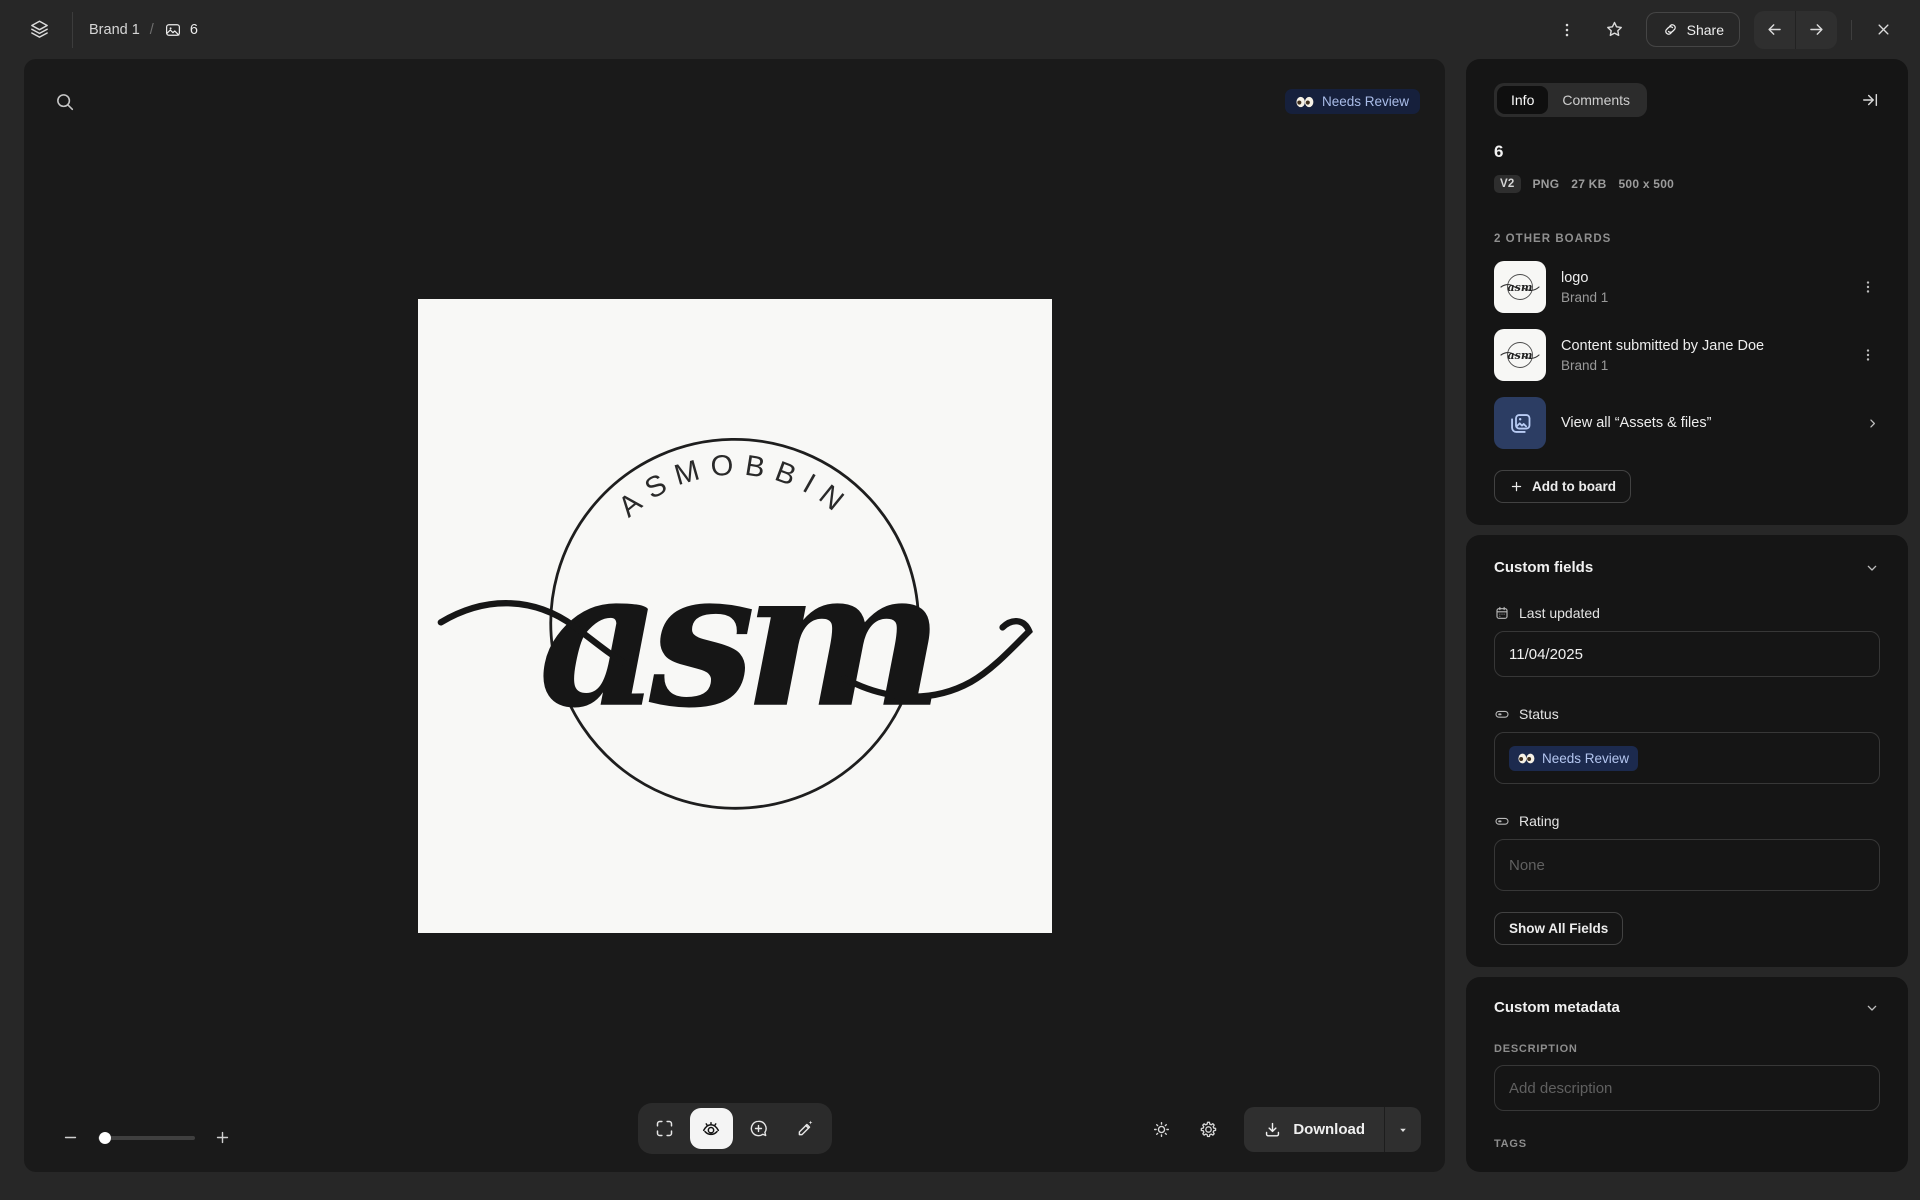 The height and width of the screenshot is (1200, 1920). I want to click on search-button, so click(65, 102).